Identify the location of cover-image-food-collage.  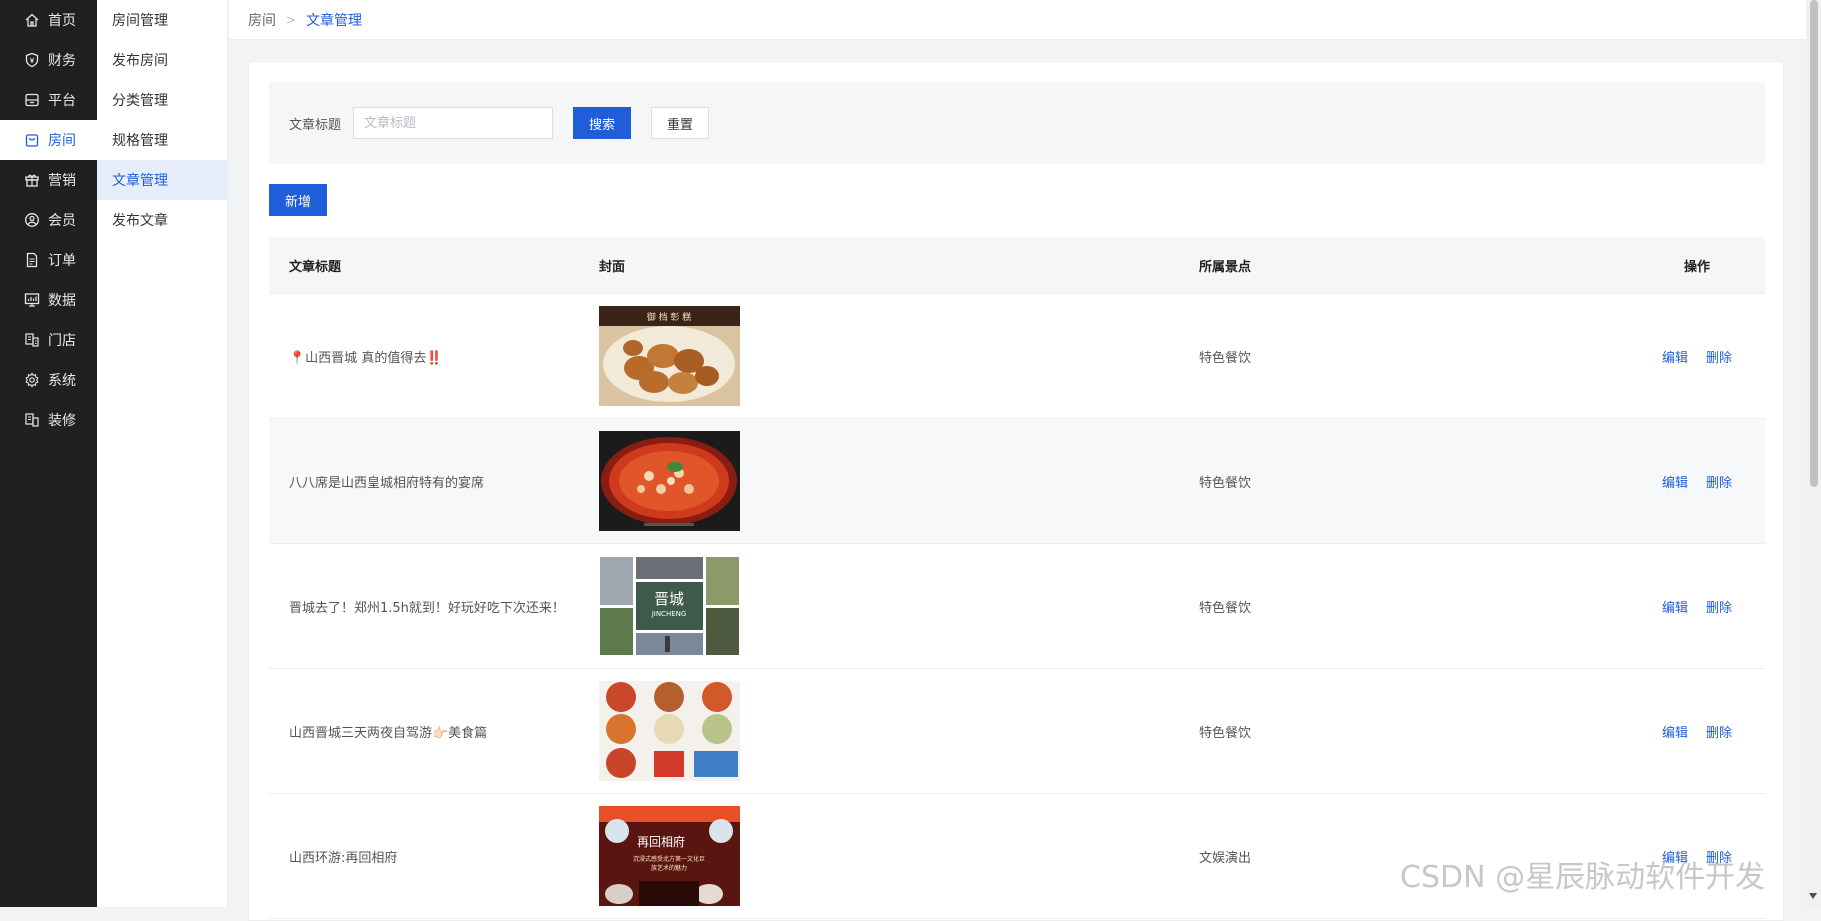
(669, 731).